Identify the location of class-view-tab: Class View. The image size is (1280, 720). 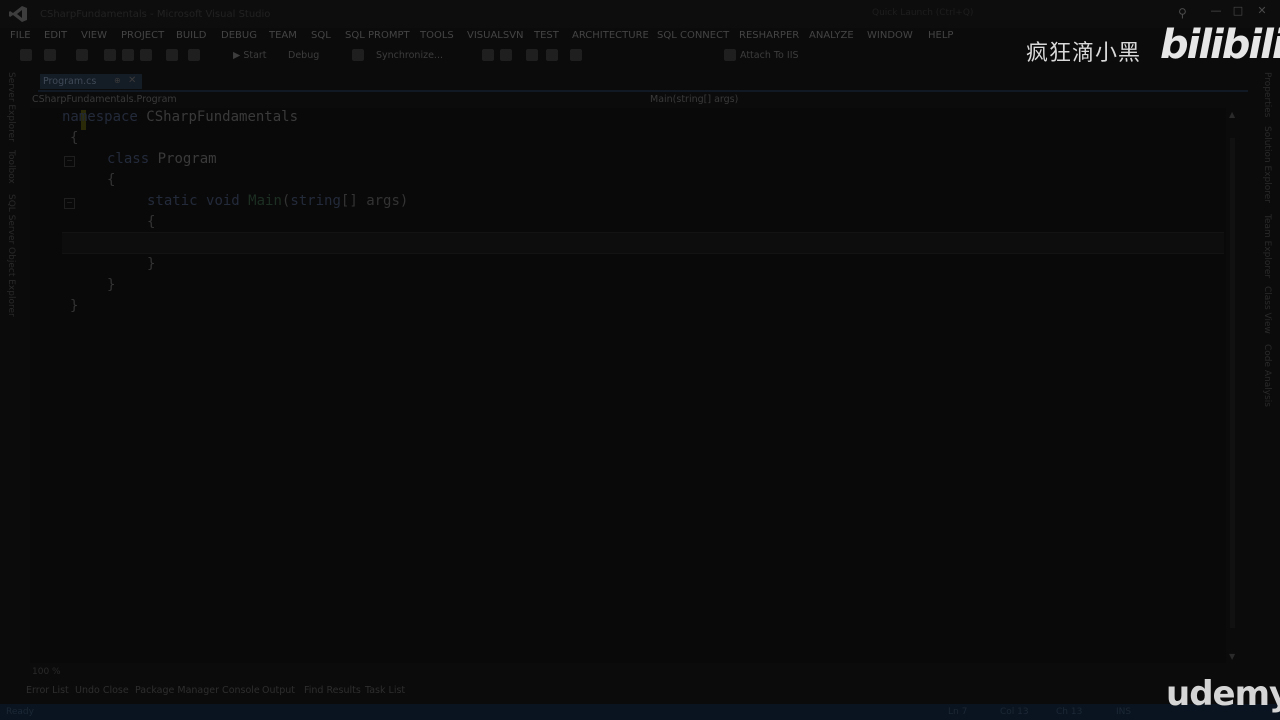
(1267, 310).